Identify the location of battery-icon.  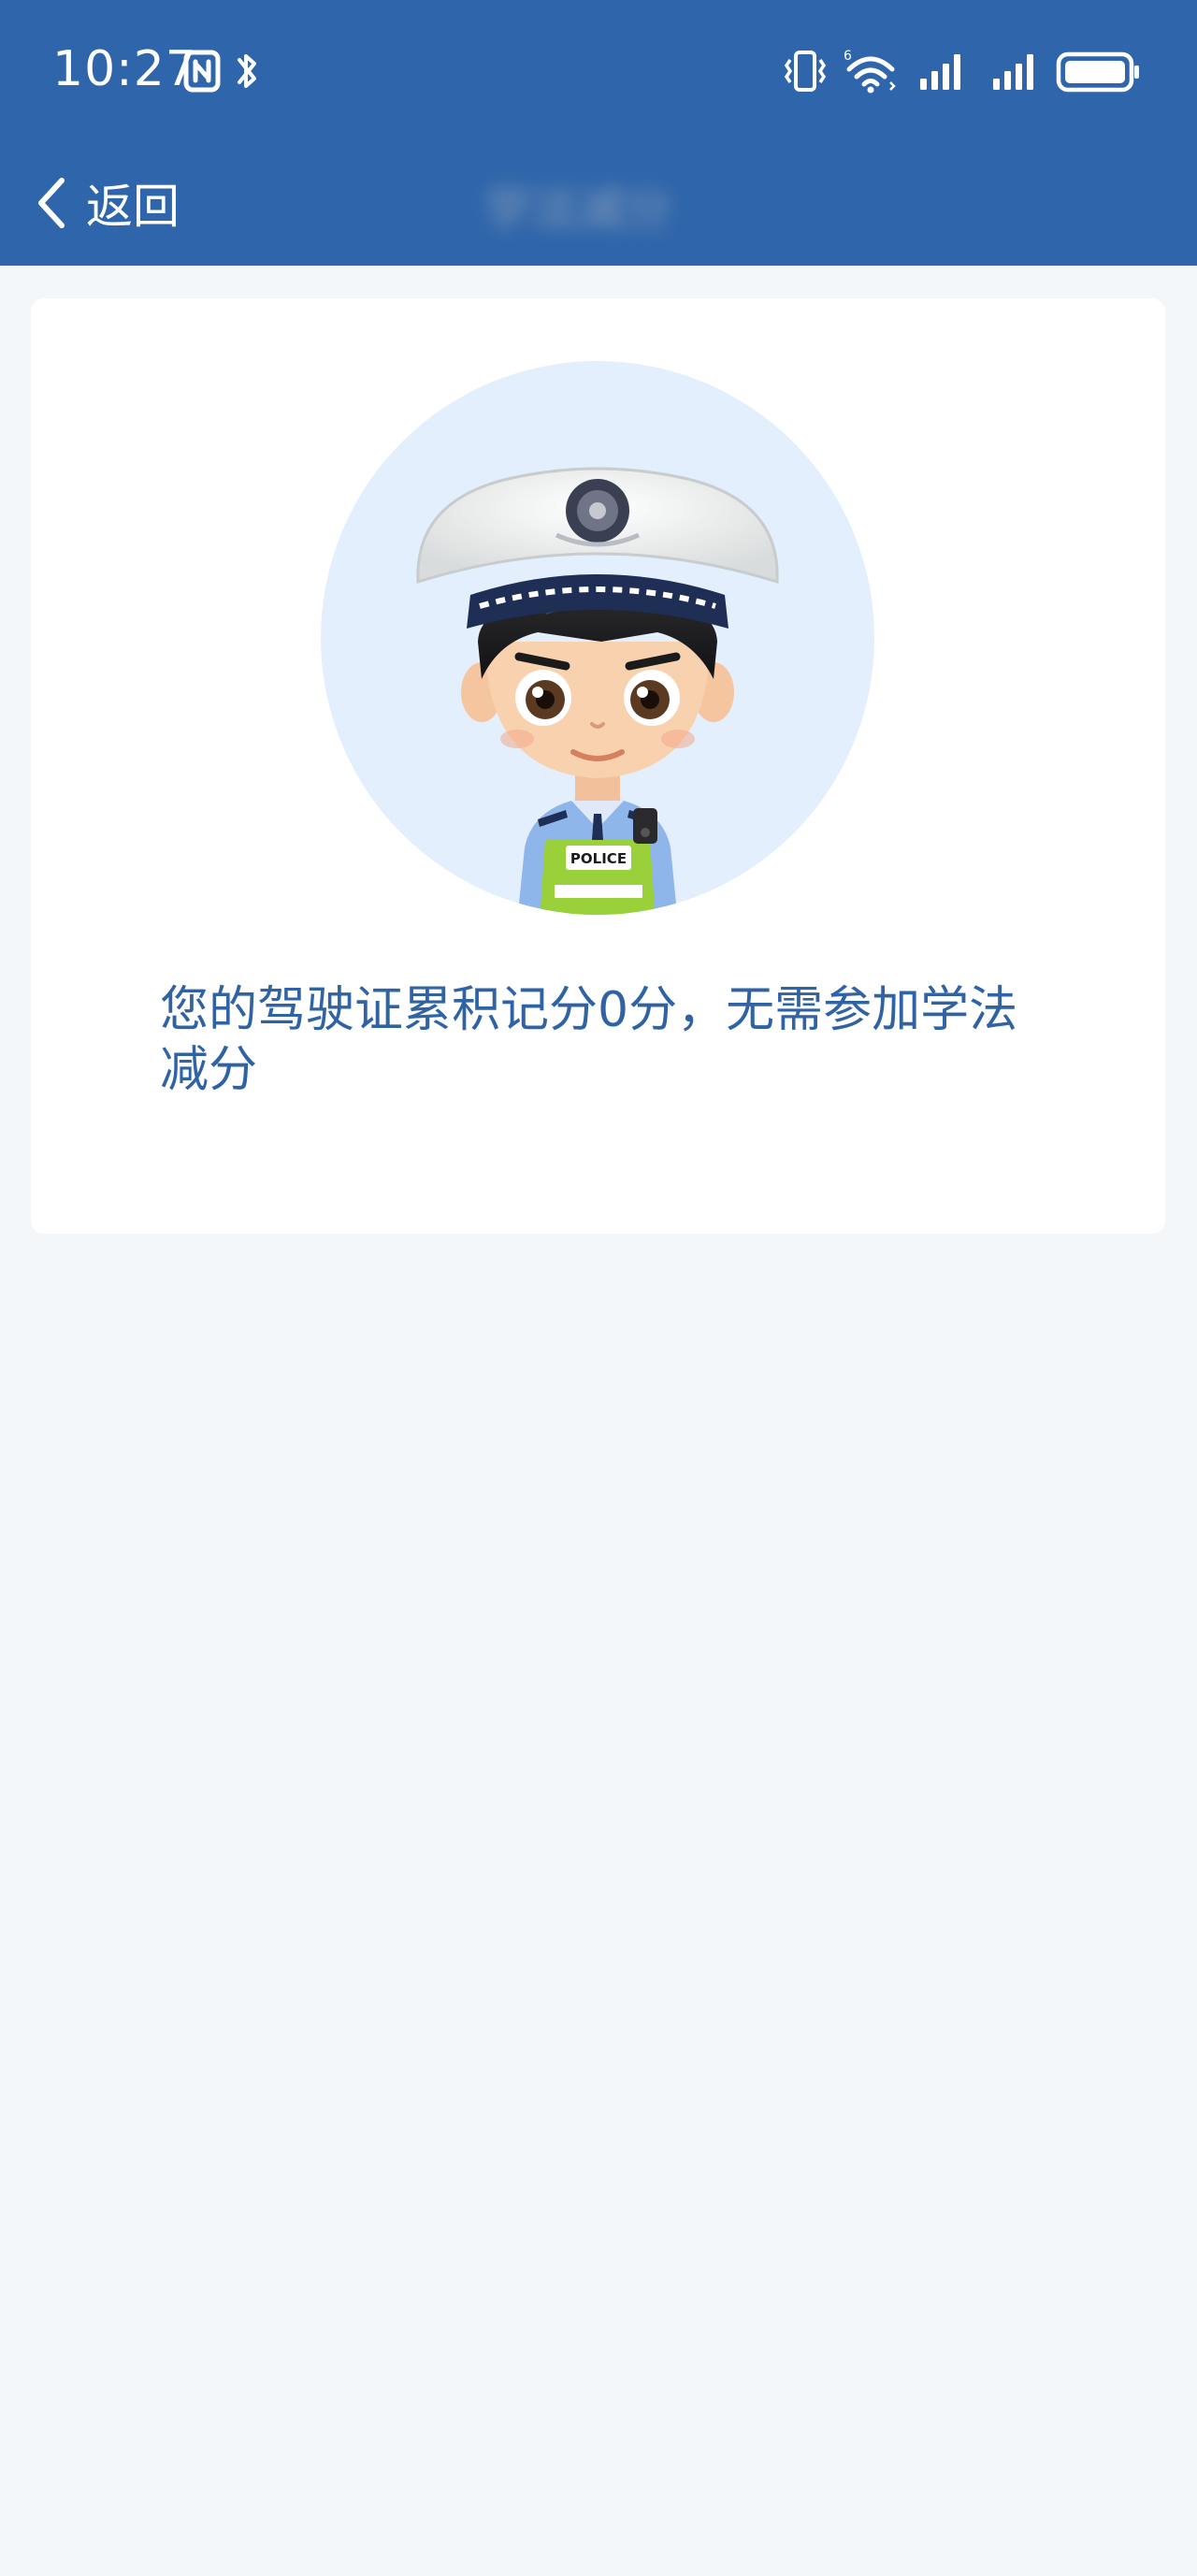
(1097, 72).